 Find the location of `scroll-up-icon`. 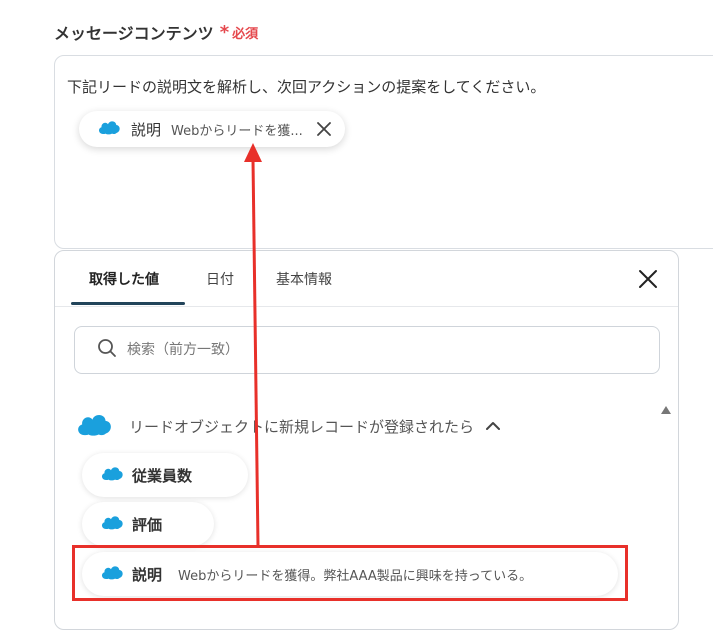

scroll-up-icon is located at coordinates (666, 408).